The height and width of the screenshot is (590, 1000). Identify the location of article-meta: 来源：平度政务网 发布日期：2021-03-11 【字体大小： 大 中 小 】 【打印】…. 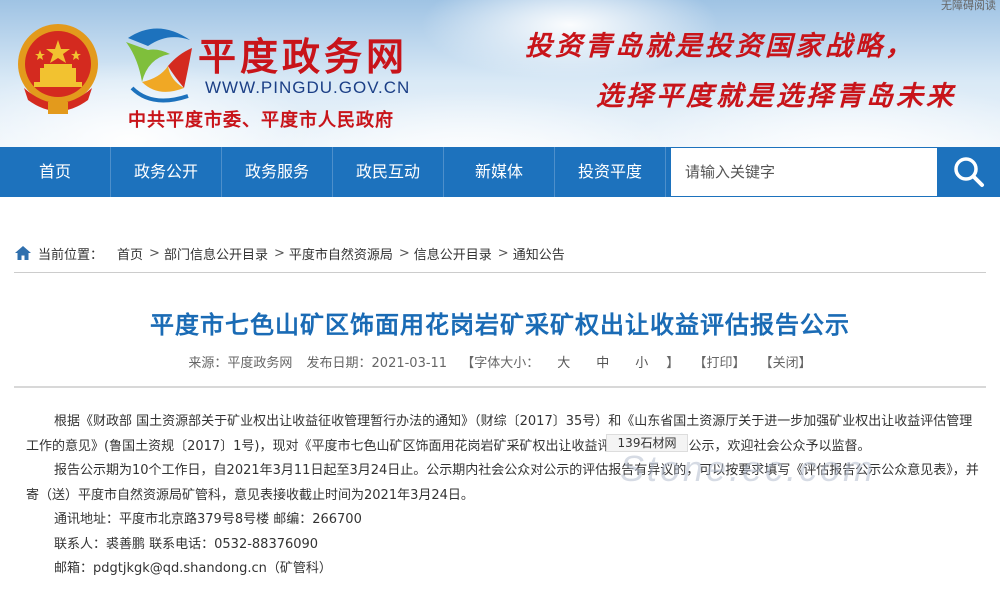
(500, 361).